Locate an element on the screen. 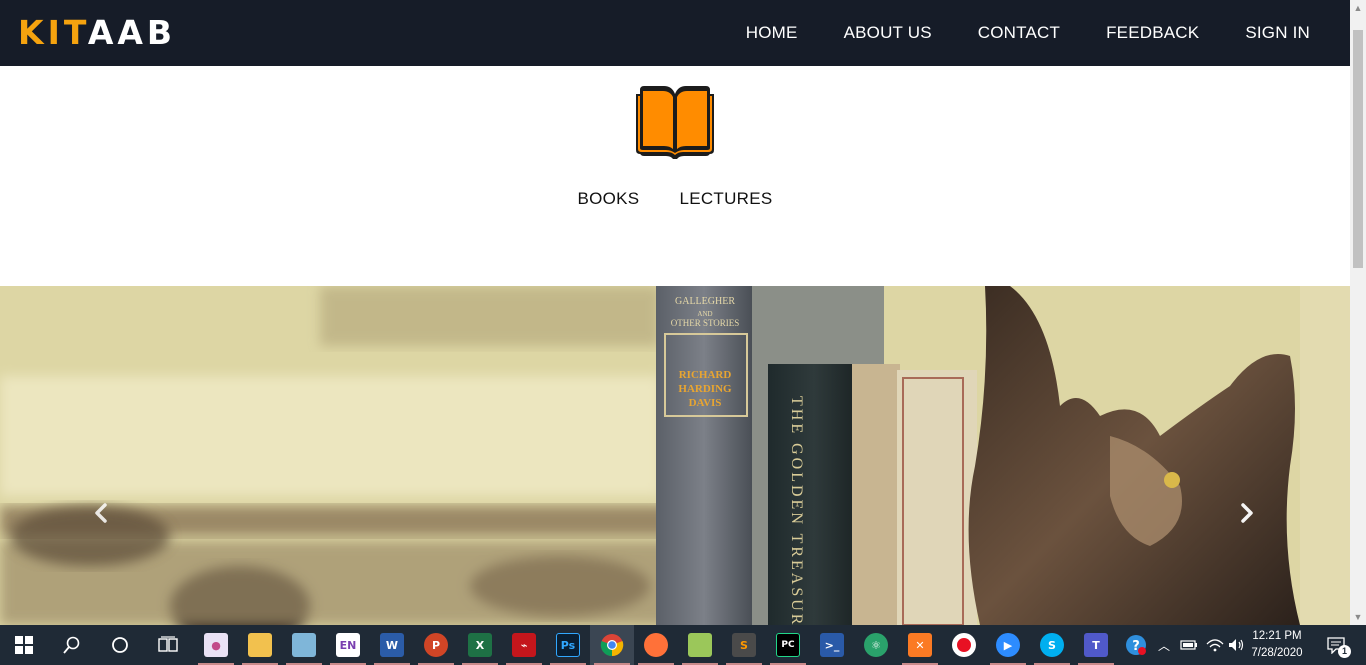 The image size is (1366, 665). svg-text: AND is located at coordinates (704, 314).